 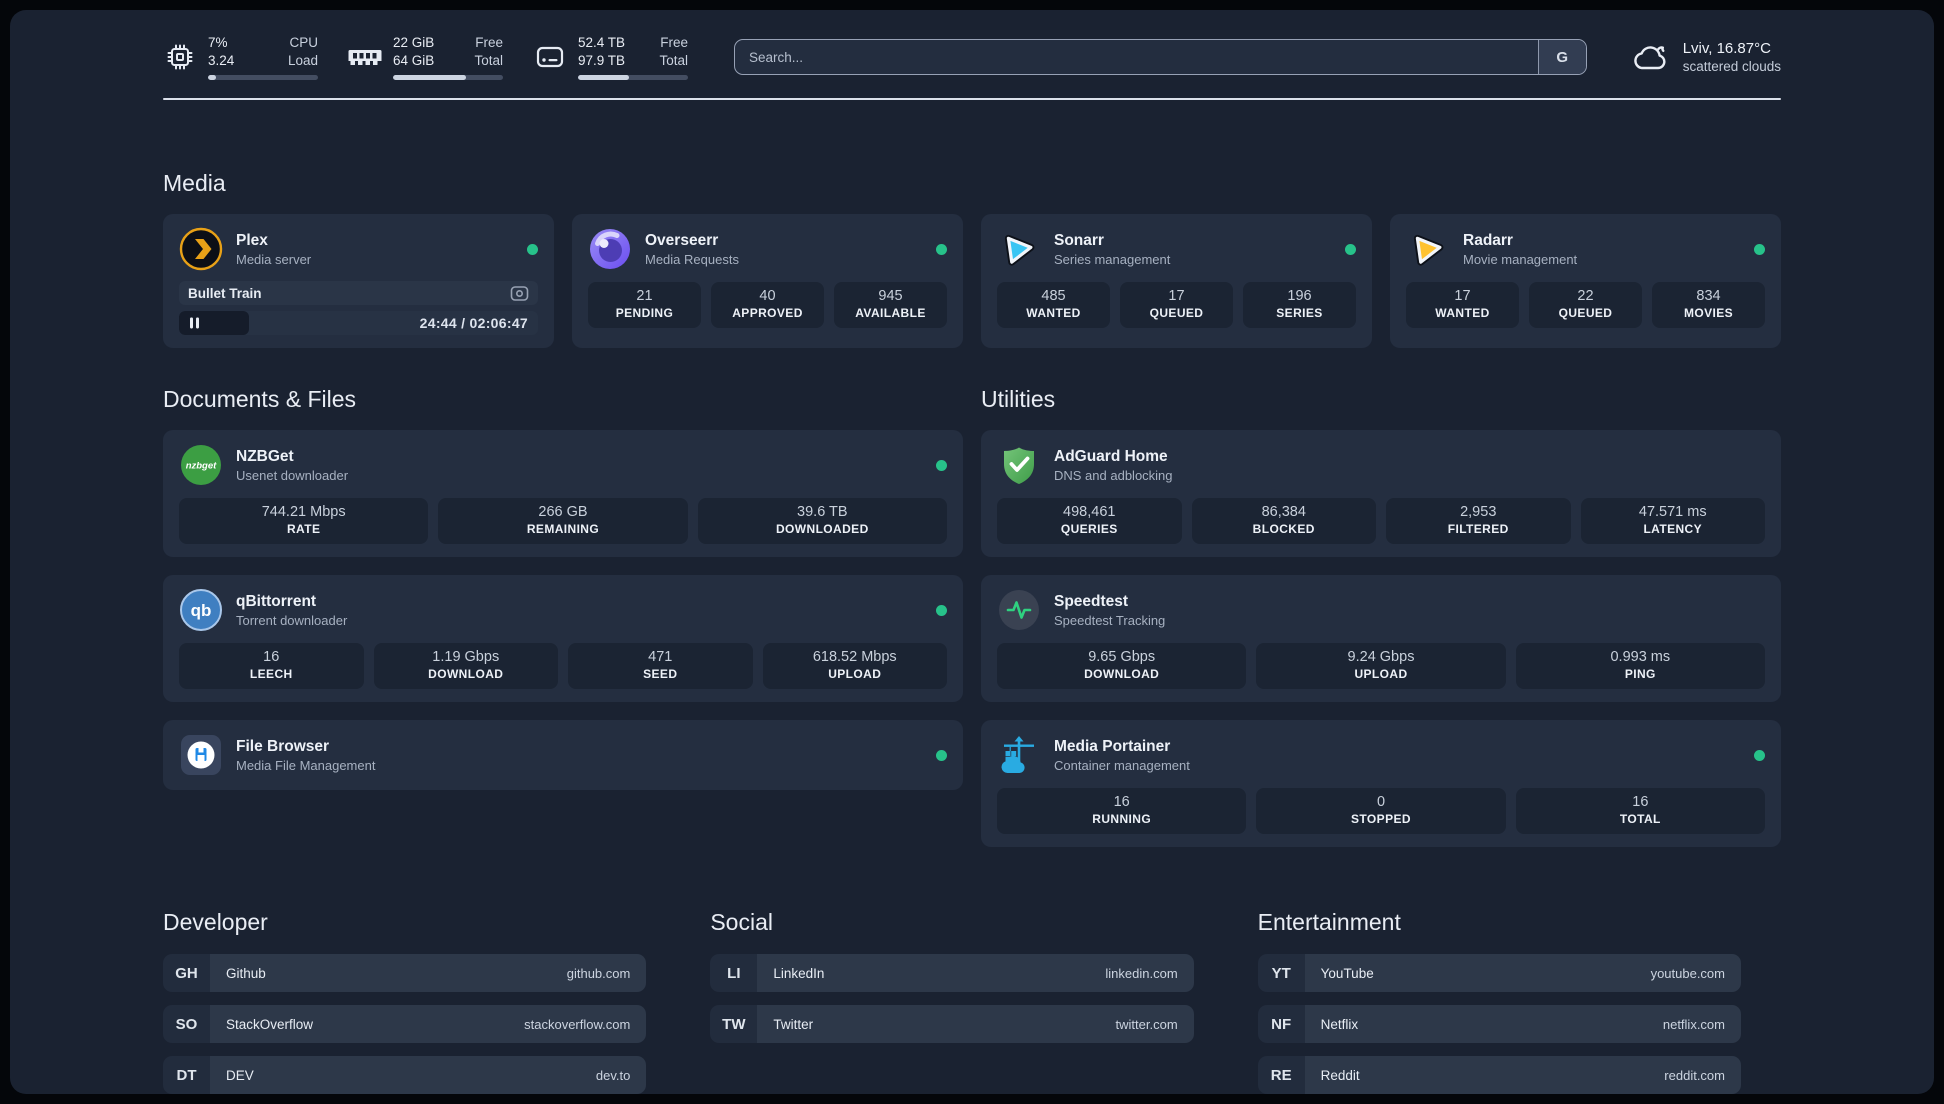 What do you see at coordinates (1122, 766) in the screenshot?
I see `app-desc: Container management` at bounding box center [1122, 766].